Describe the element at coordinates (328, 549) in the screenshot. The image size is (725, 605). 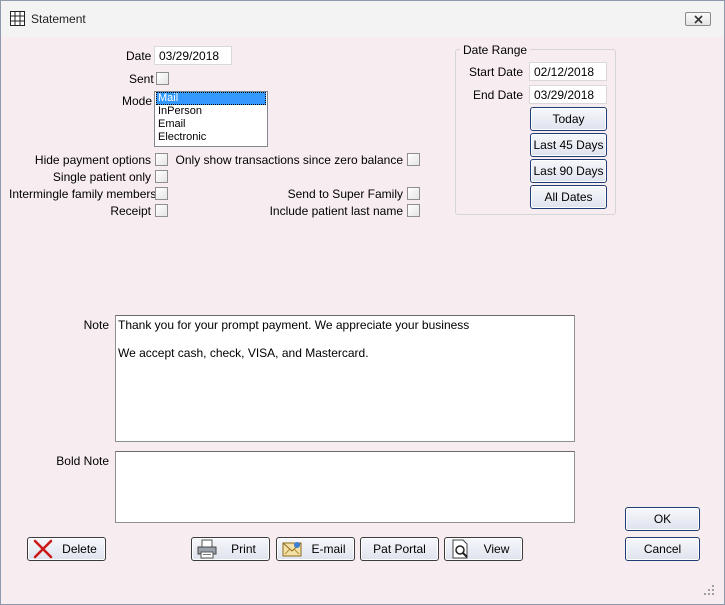
I see `email-button-label: E-mail` at that location.